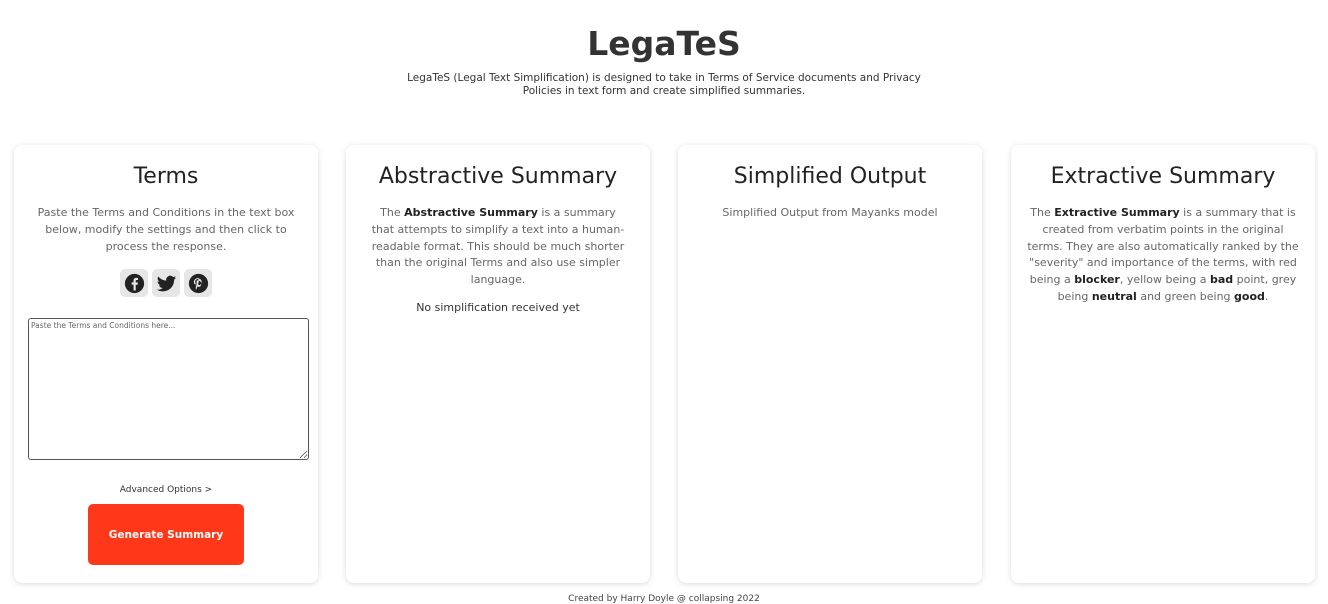  What do you see at coordinates (1185, 296) in the screenshot?
I see `desc-text: and green being` at bounding box center [1185, 296].